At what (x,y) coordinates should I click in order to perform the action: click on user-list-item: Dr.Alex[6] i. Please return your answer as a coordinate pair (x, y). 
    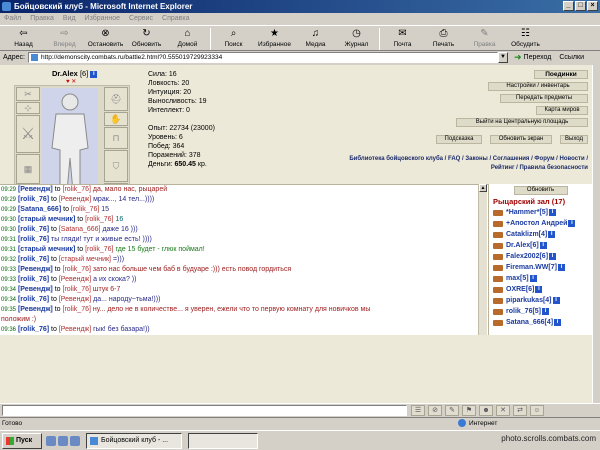
    Looking at the image, I should click on (540, 245).